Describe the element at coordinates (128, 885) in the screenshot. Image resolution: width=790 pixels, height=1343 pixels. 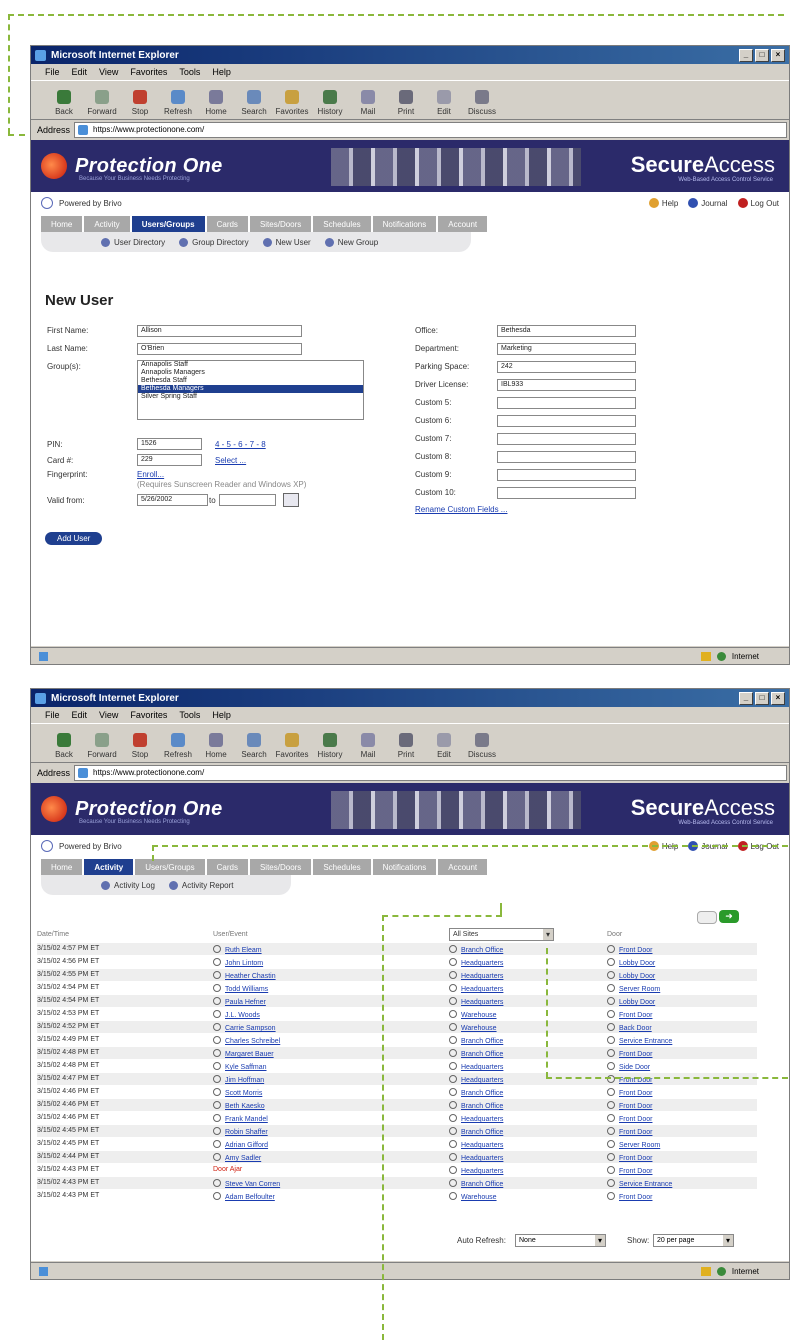
I see `subnav-activity-log: Activity Log` at that location.